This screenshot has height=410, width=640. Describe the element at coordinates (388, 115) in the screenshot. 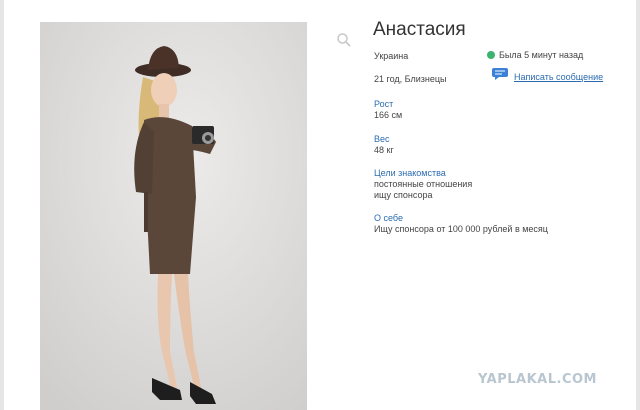

I see `height-value: 166 см` at that location.